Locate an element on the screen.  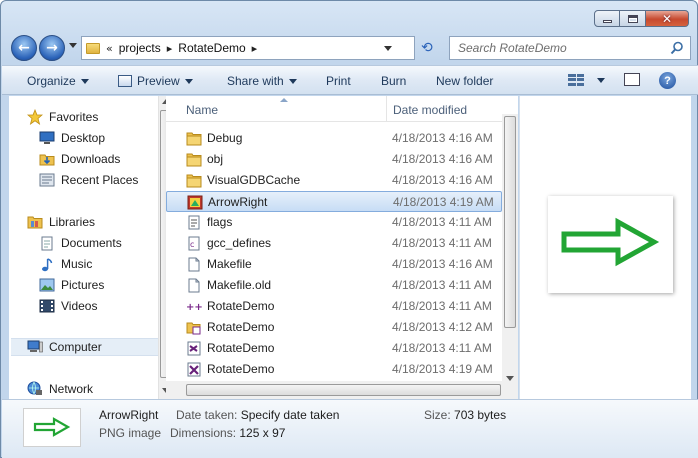
minimize-button is located at coordinates (607, 18).